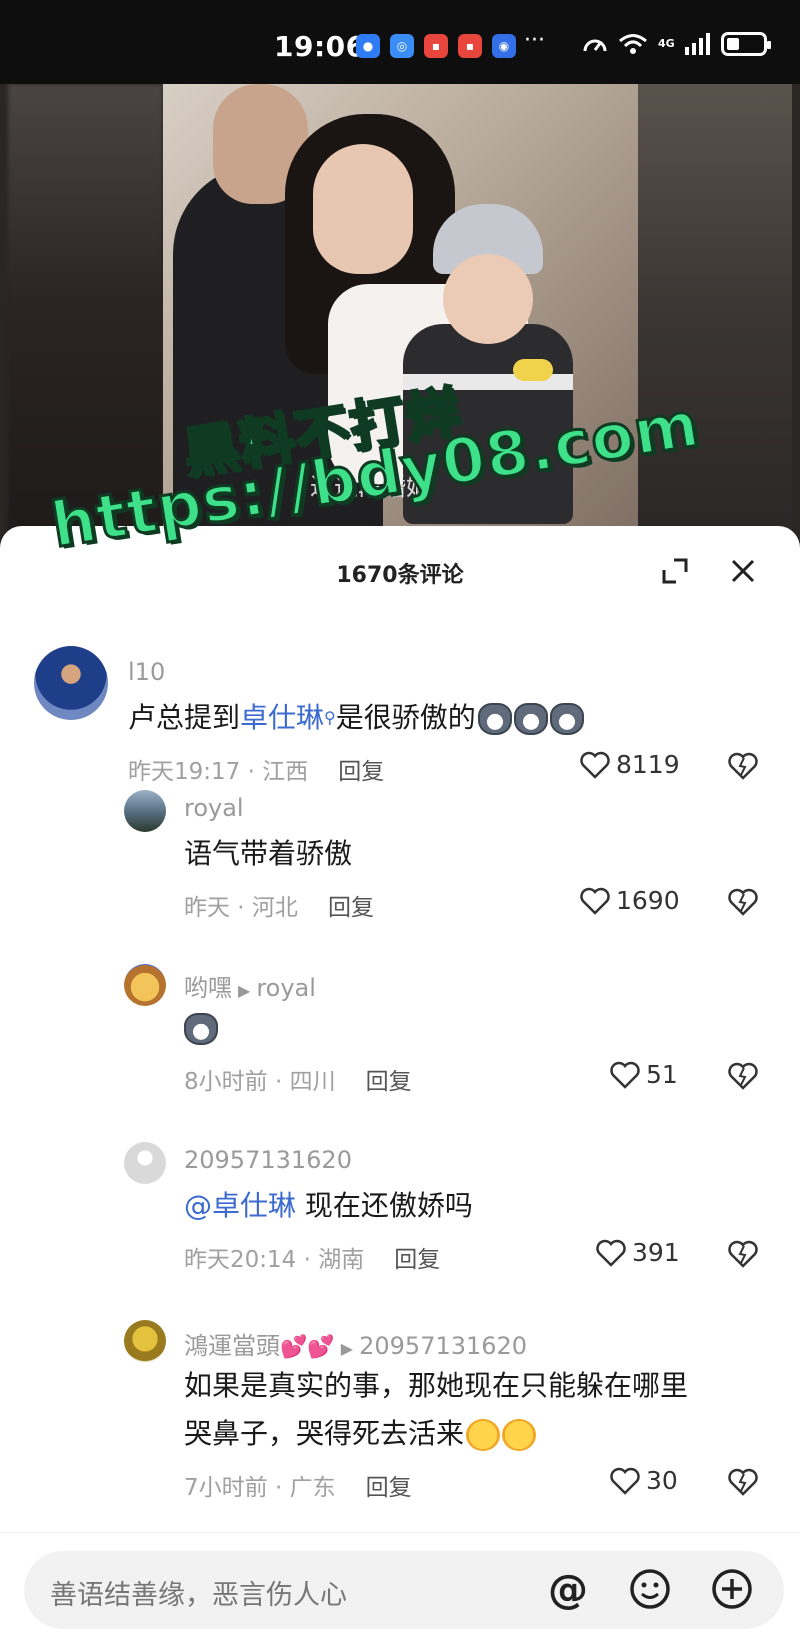 Image resolution: width=800 pixels, height=1648 pixels. I want to click on add-icon, so click(732, 1589).